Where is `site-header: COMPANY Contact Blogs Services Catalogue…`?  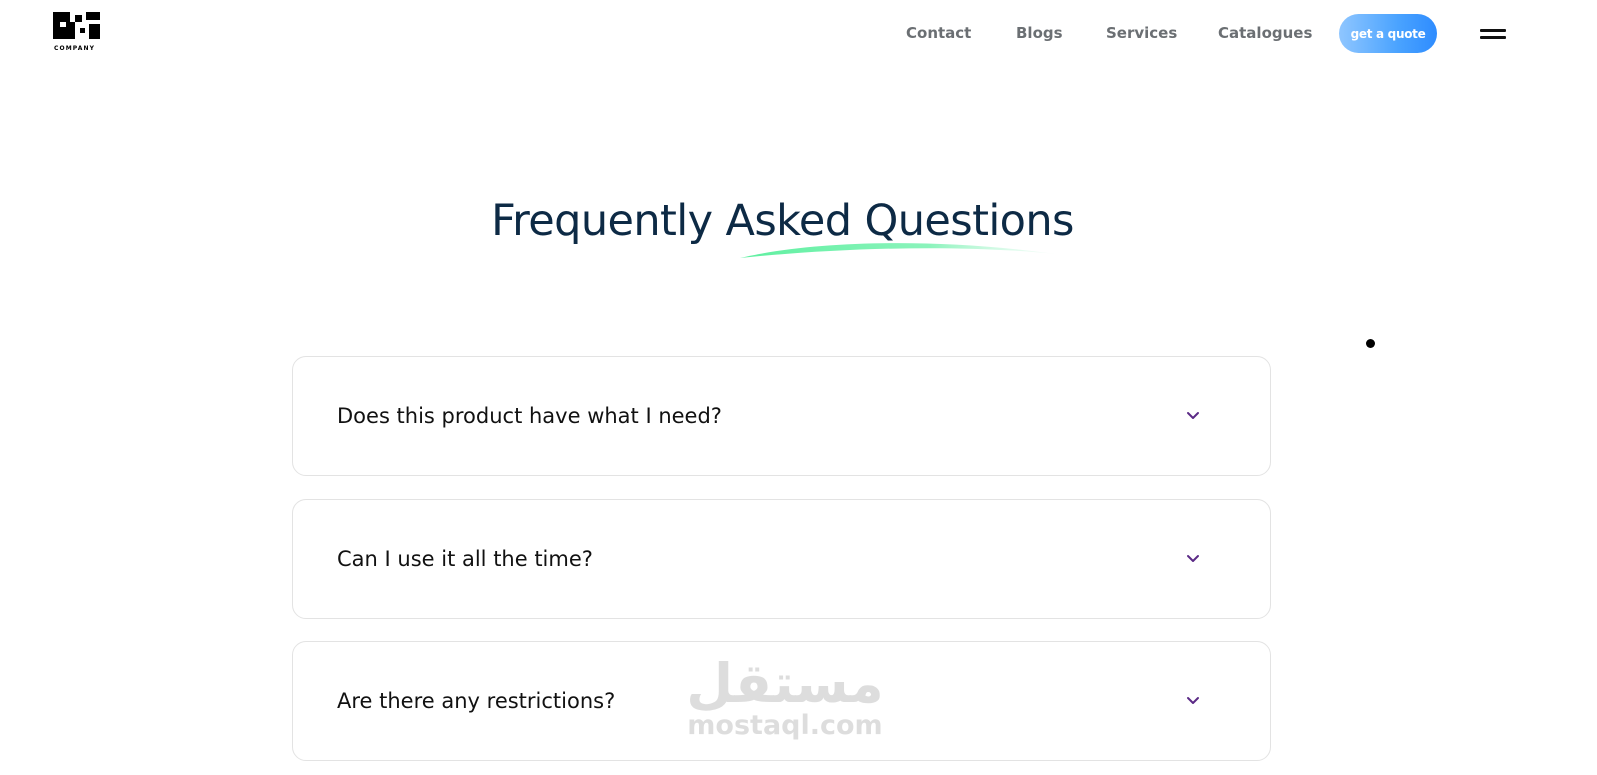
site-header: COMPANY Contact Blogs Services Catalogue… is located at coordinates (798, 35).